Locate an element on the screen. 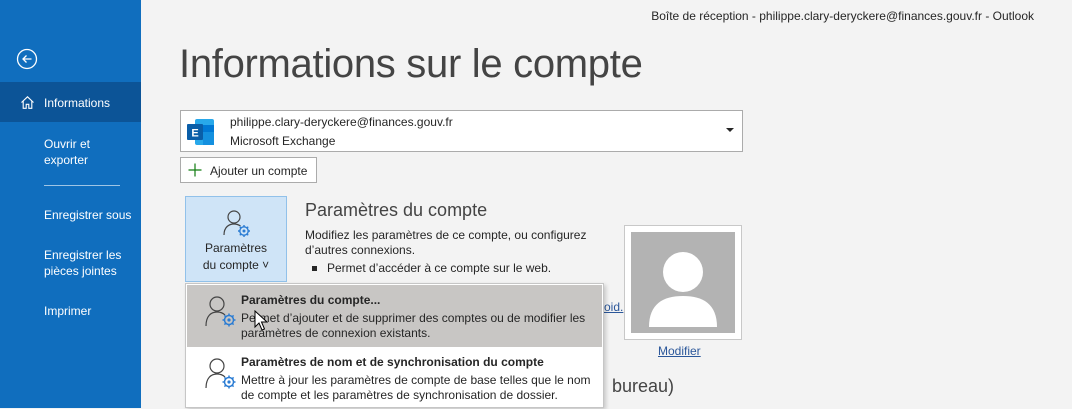 Image resolution: width=1072 pixels, height=409 pixels. nav-item-label: Enregistrer sous is located at coordinates (88, 215).